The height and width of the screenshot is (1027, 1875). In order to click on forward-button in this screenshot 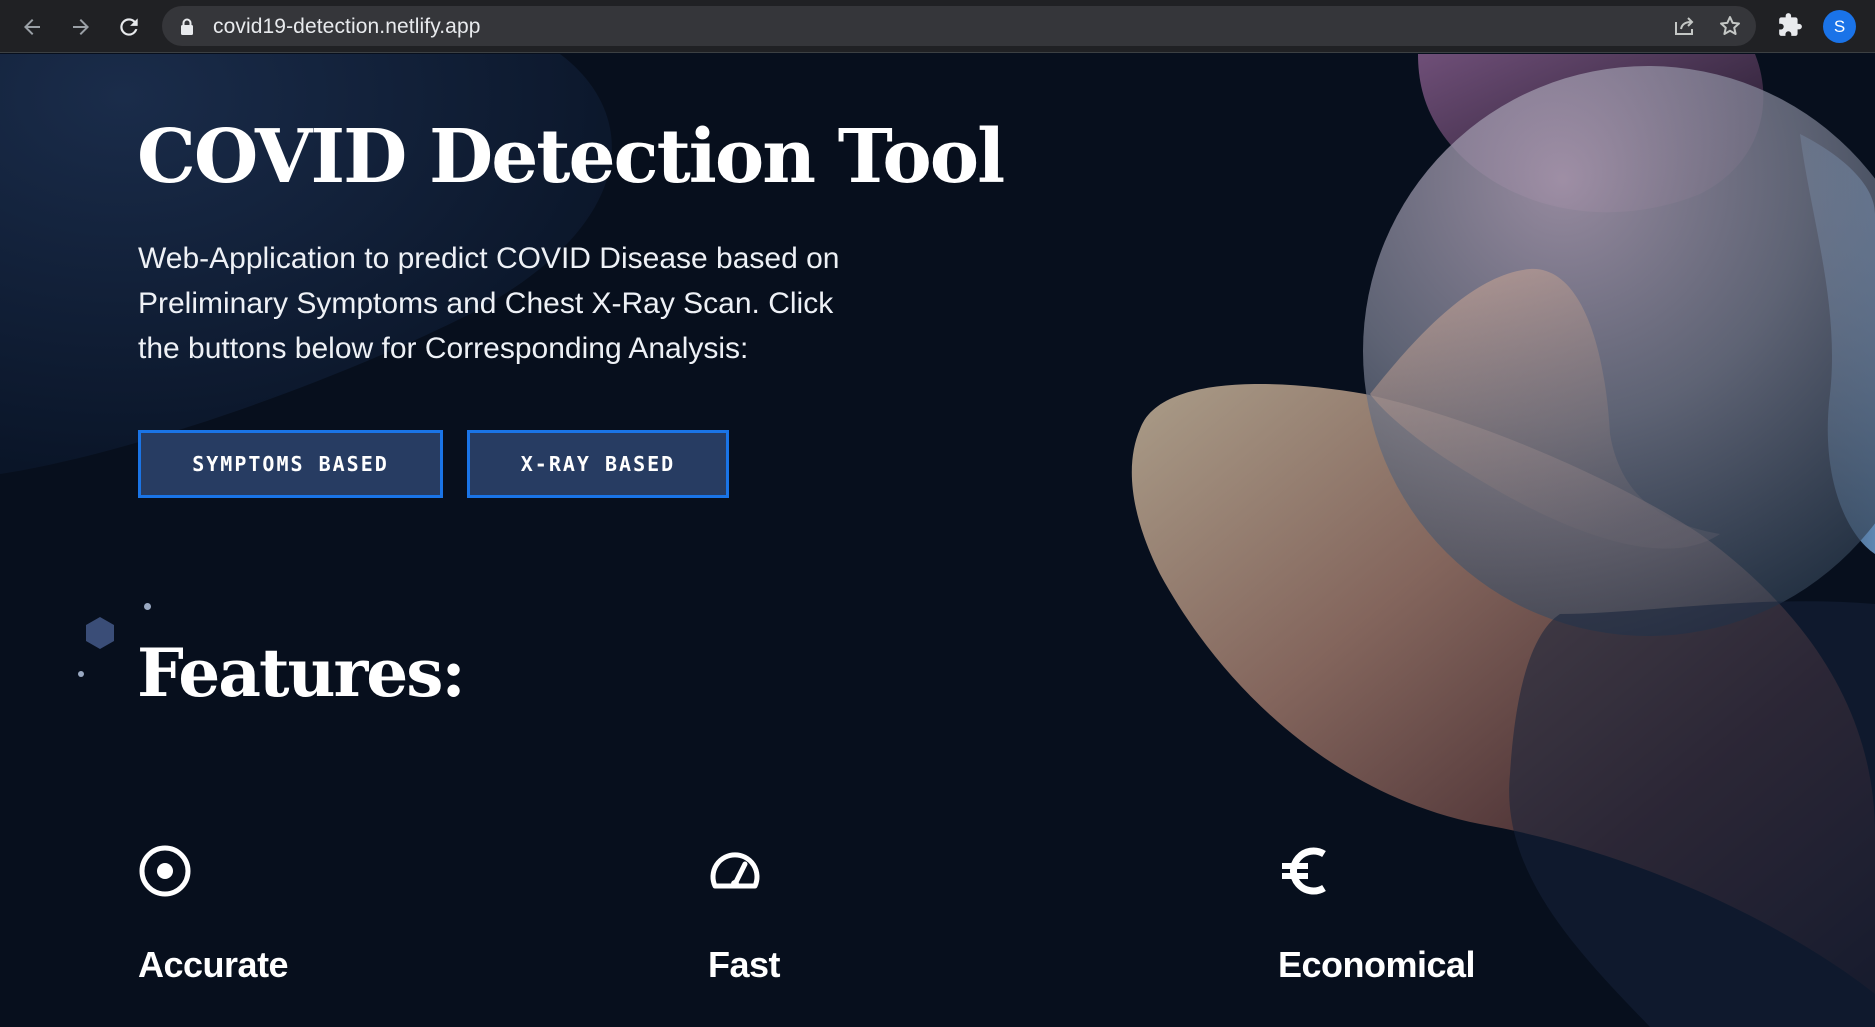, I will do `click(81, 27)`.